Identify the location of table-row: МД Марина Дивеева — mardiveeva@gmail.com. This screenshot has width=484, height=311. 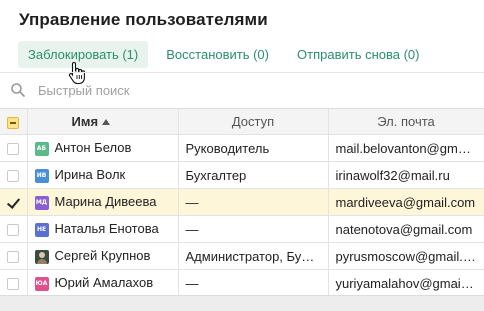
(242, 202).